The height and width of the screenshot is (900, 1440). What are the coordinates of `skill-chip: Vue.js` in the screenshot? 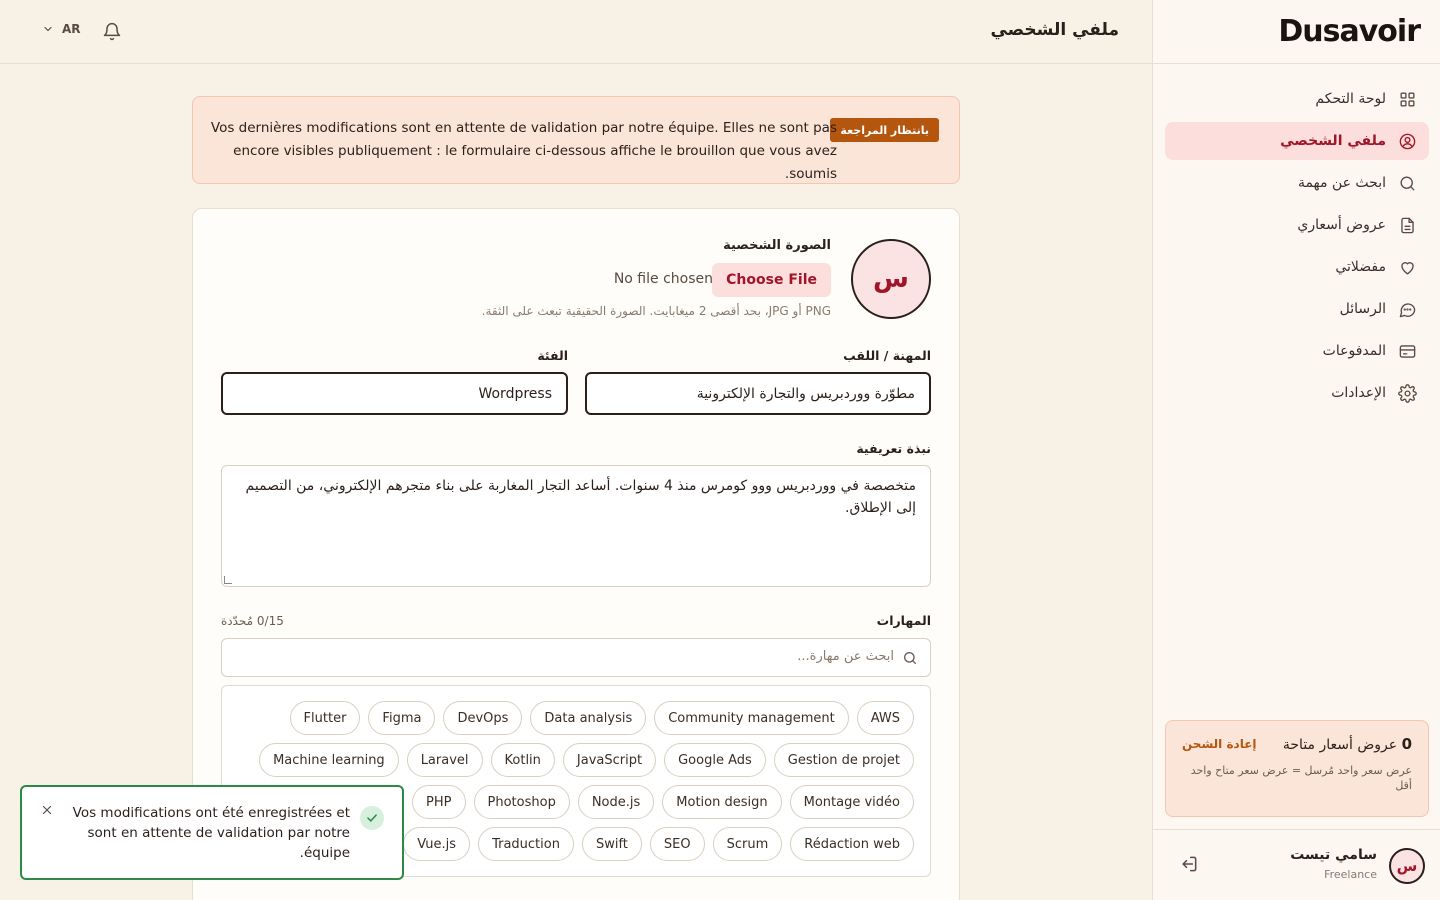 It's located at (437, 844).